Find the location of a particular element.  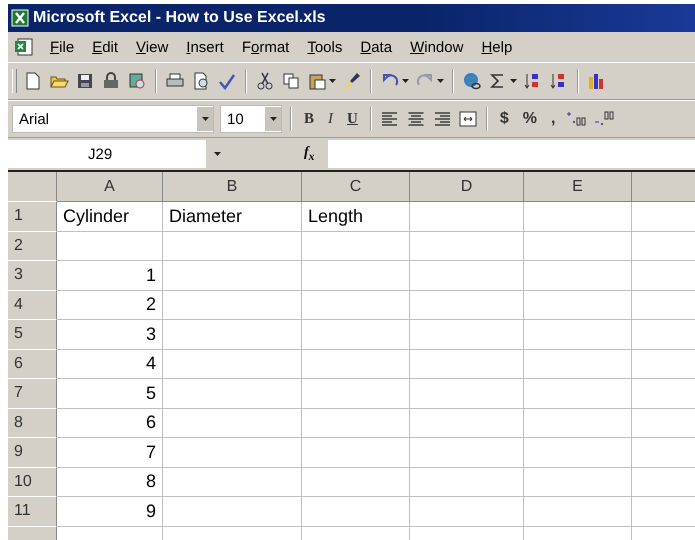

menu-item: Window is located at coordinates (437, 47).